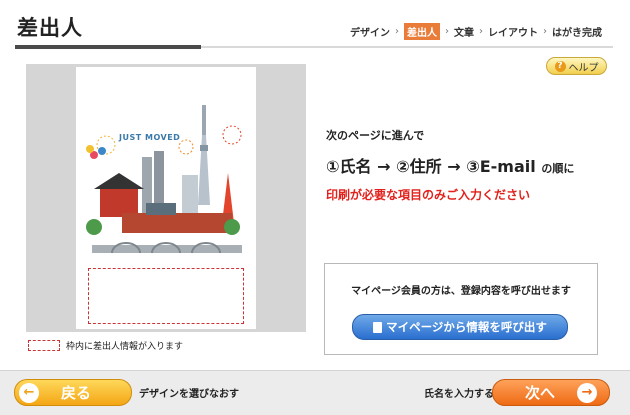 The width and height of the screenshot is (630, 415). I want to click on back-button-label: 戻る, so click(76, 393).